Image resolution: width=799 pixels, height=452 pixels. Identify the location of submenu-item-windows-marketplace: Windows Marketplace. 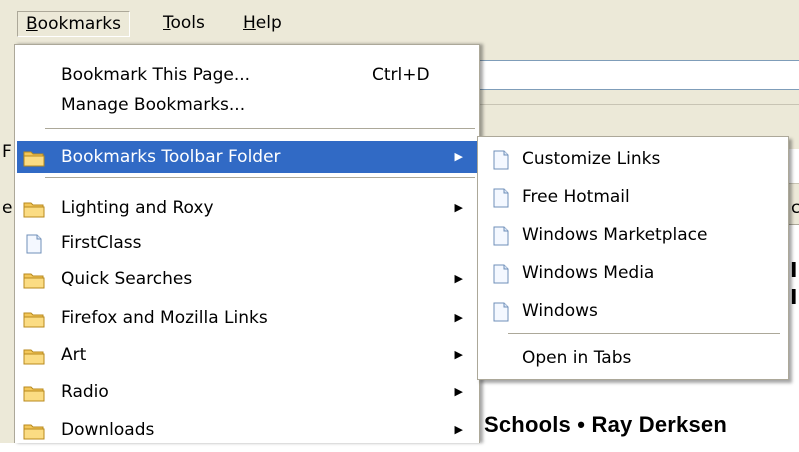
(633, 235).